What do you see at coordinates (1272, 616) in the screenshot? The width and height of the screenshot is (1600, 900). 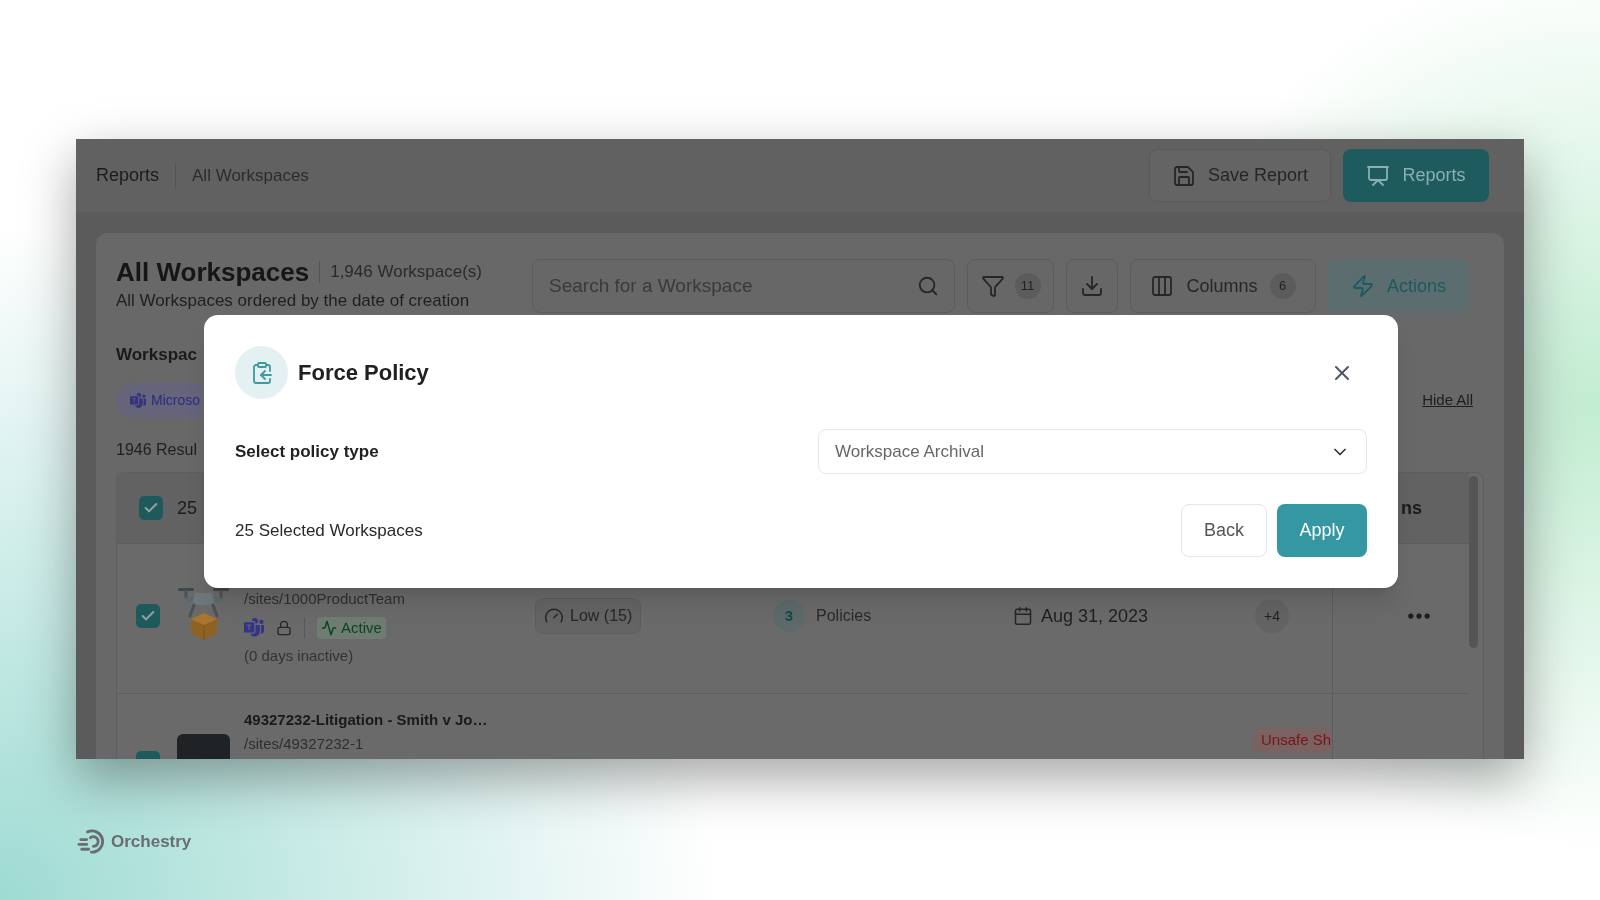 I see `more-count-badge: +4` at bounding box center [1272, 616].